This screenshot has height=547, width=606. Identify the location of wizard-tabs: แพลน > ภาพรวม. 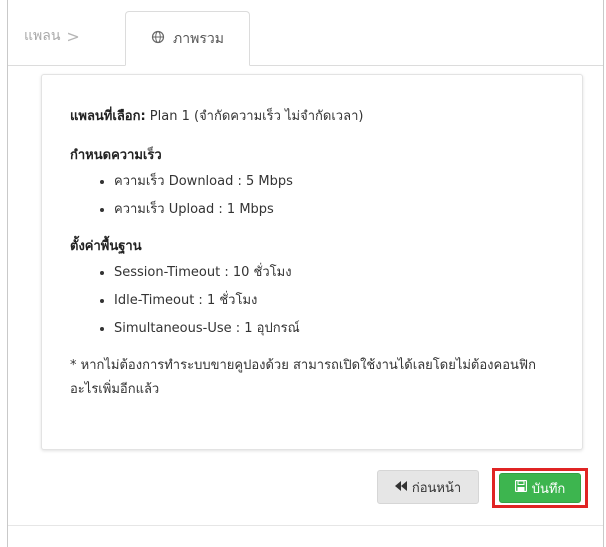
(305, 38).